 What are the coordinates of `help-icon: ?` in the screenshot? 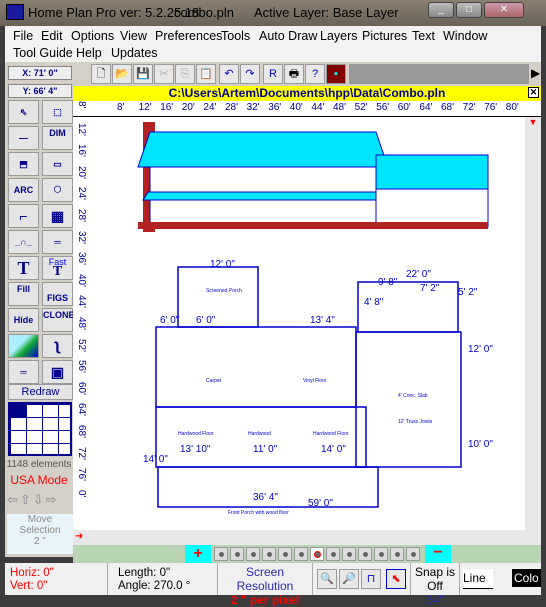 It's located at (315, 74).